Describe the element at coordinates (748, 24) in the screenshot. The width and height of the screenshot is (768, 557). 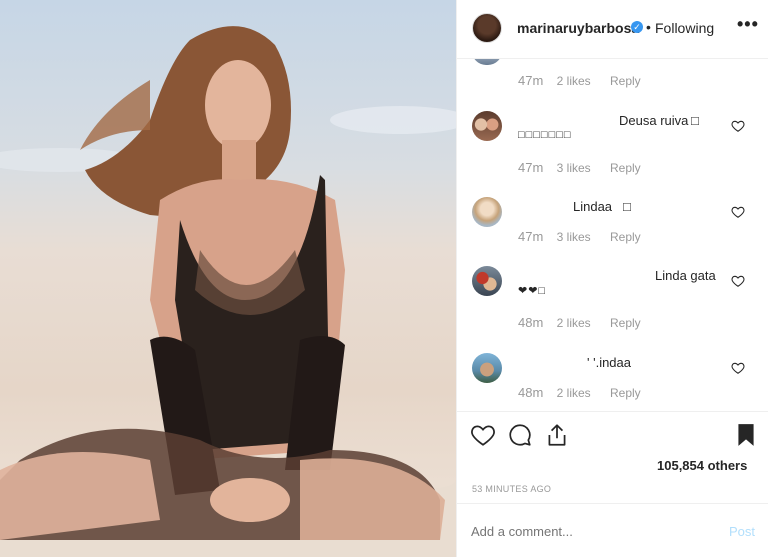
I see `more-options-icon: •••` at that location.